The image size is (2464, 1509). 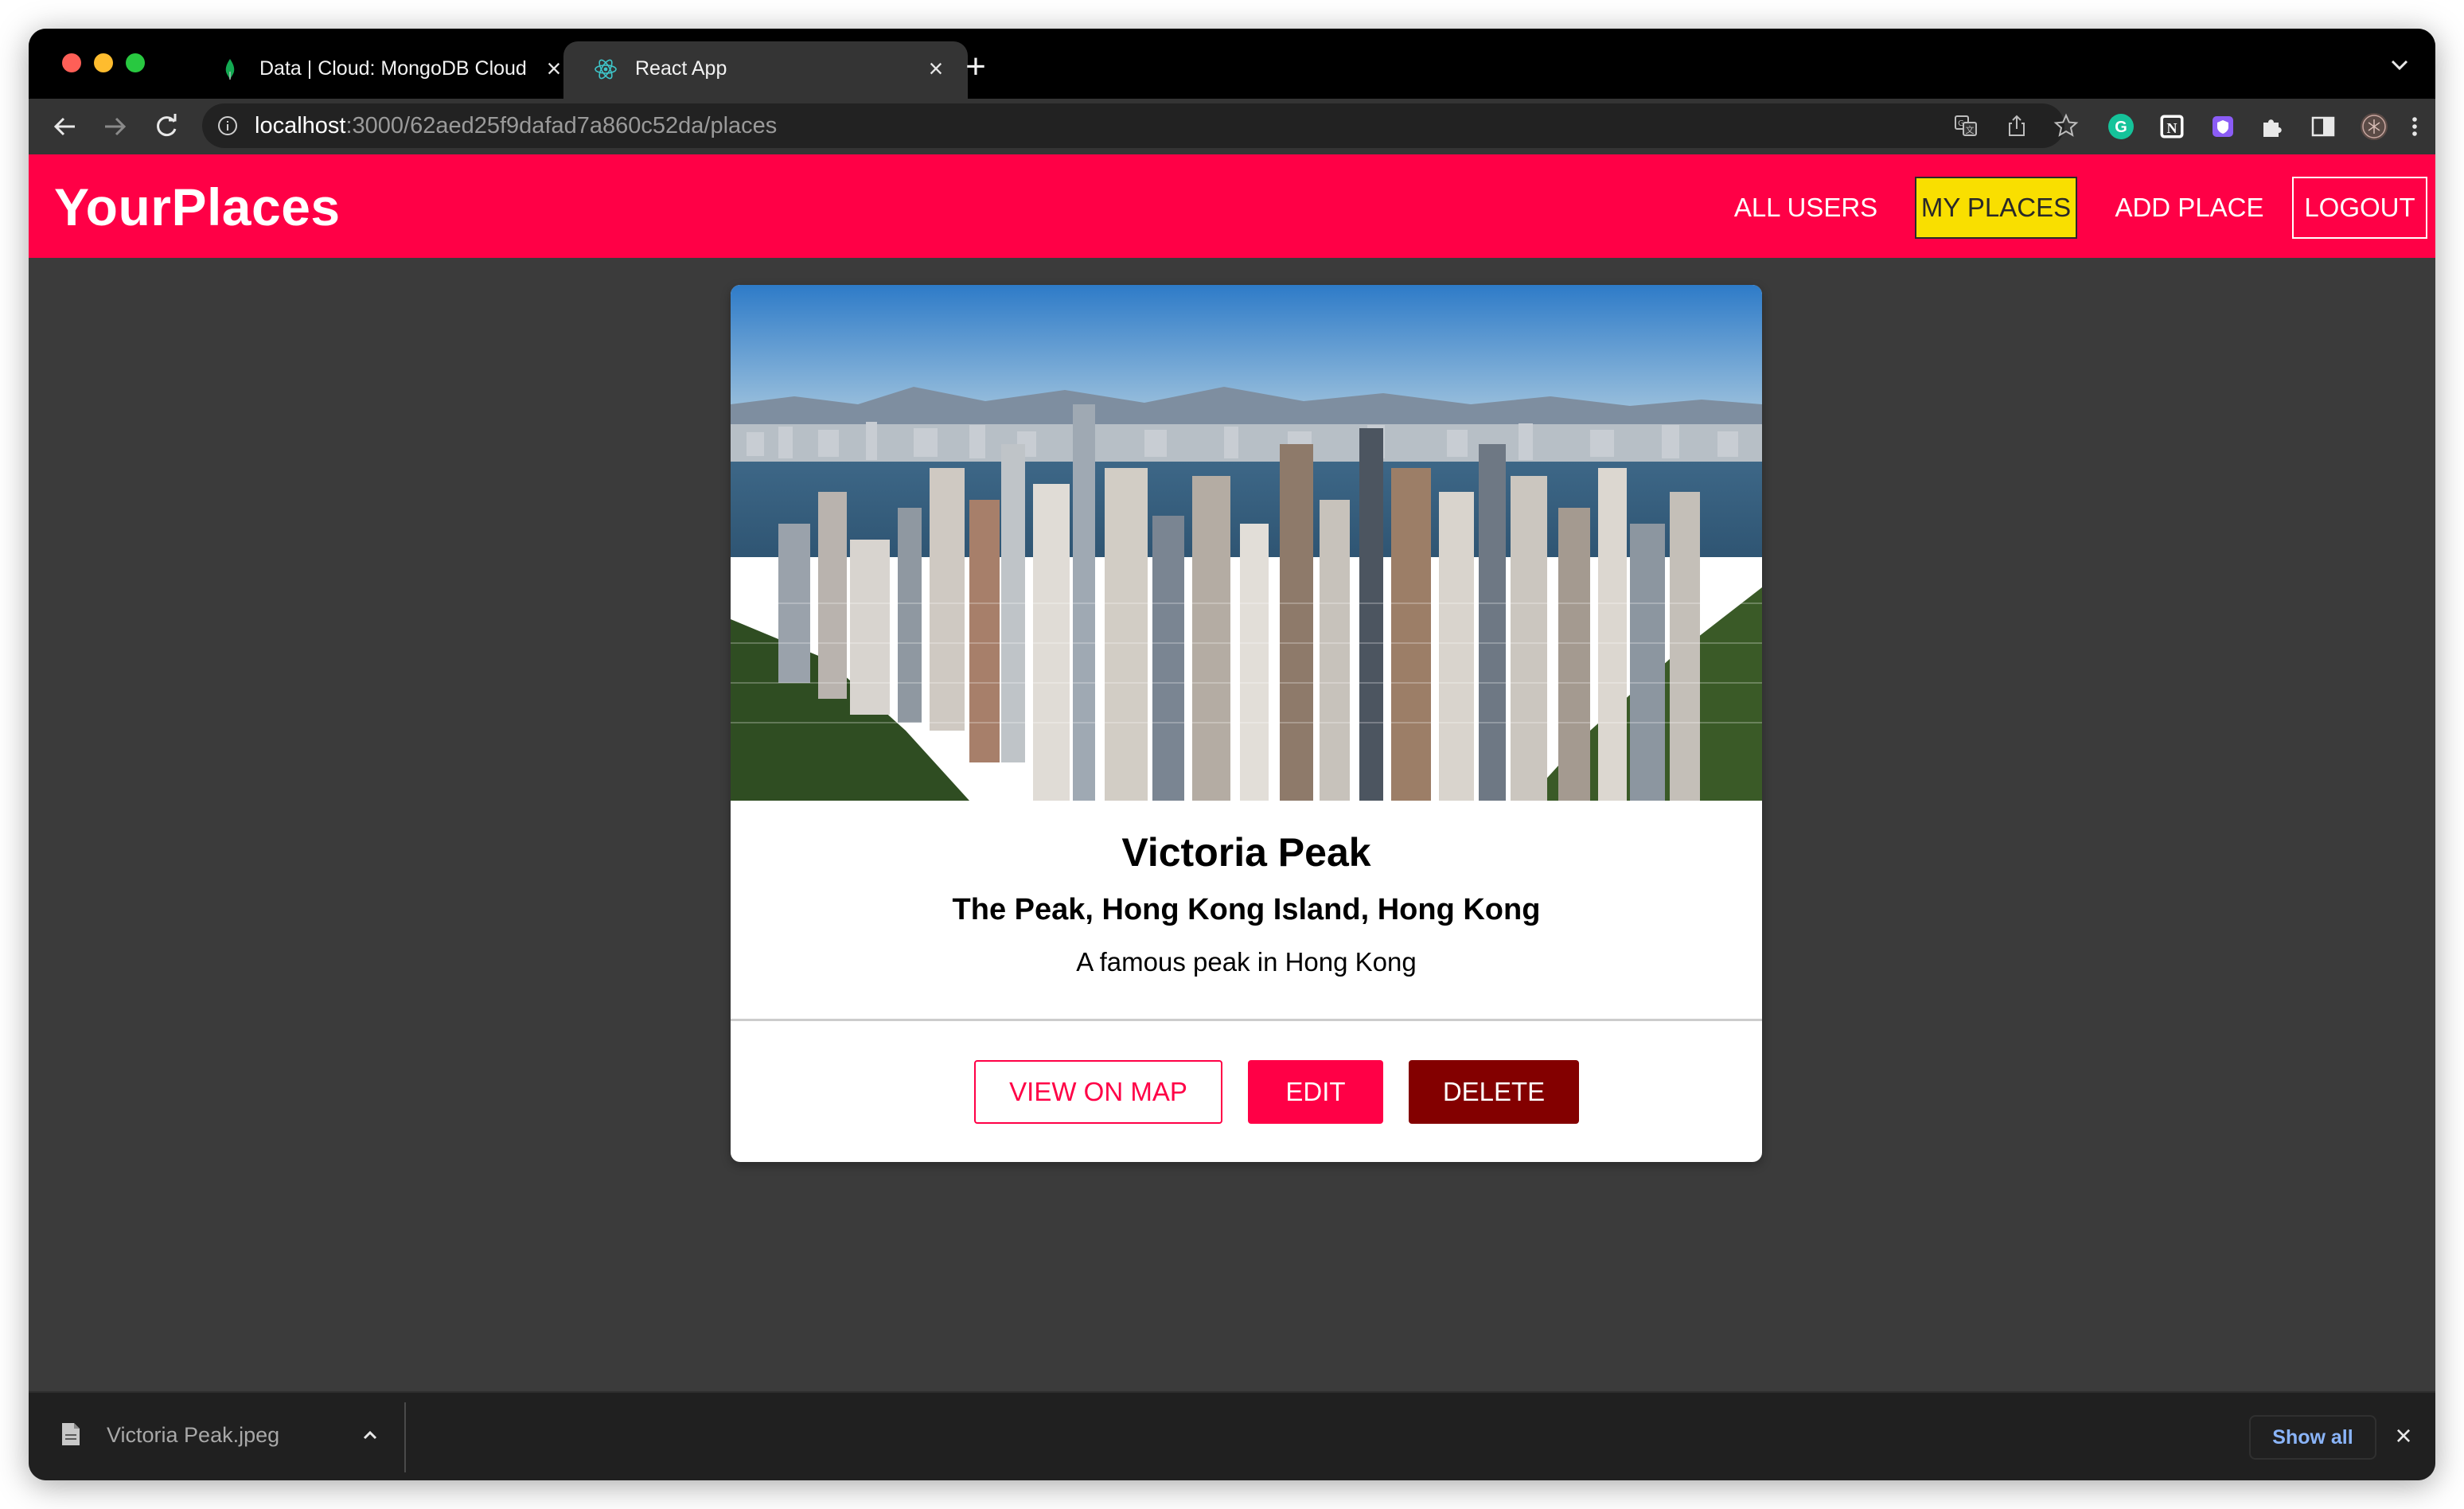 I want to click on view-on-map-button: VIEW ON MAP, so click(x=1098, y=1092).